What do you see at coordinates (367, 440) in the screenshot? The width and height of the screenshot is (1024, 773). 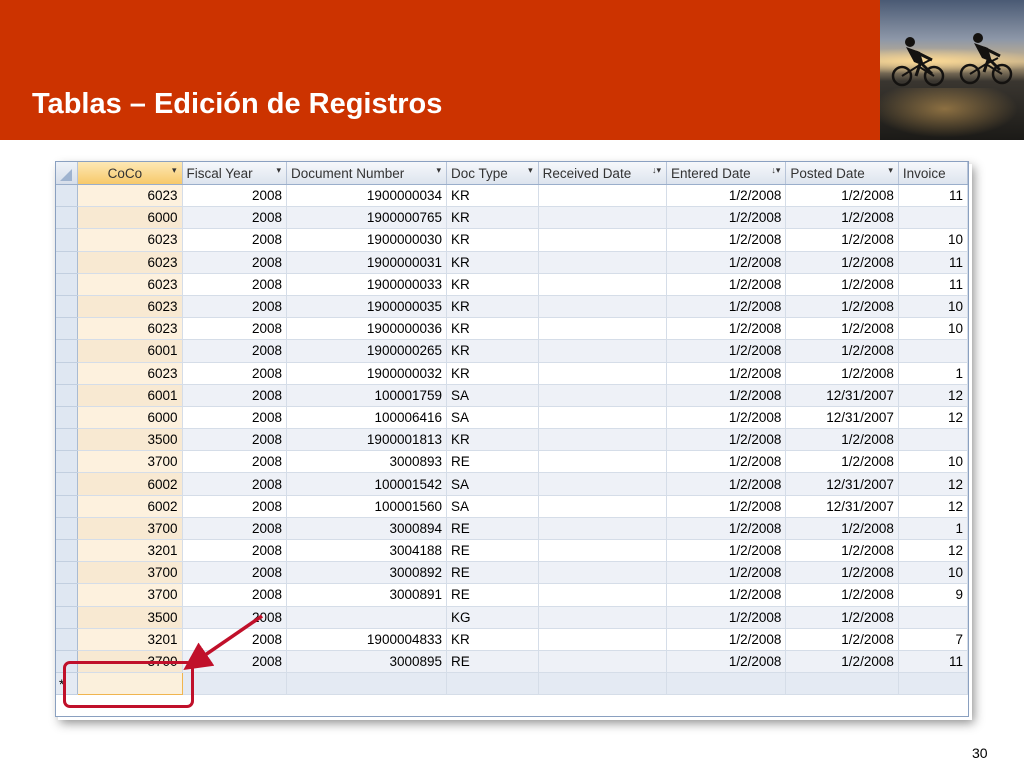 I see `table-cell: 1900001813` at bounding box center [367, 440].